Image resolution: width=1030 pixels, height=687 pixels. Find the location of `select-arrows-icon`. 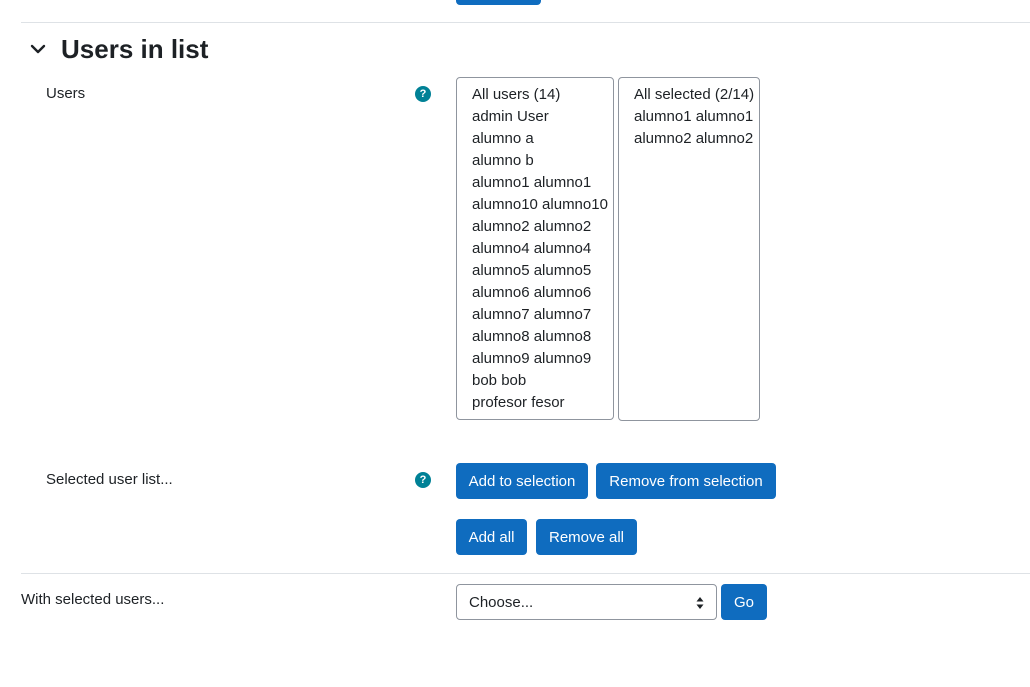

select-arrows-icon is located at coordinates (700, 603).